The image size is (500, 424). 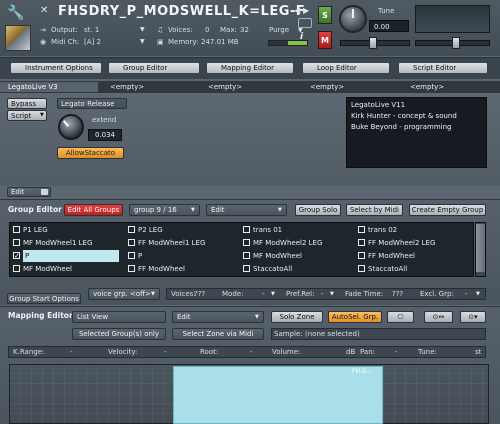 What do you see at coordinates (447, 210) in the screenshot?
I see `create-empty-group-button: Create Empty Group` at bounding box center [447, 210].